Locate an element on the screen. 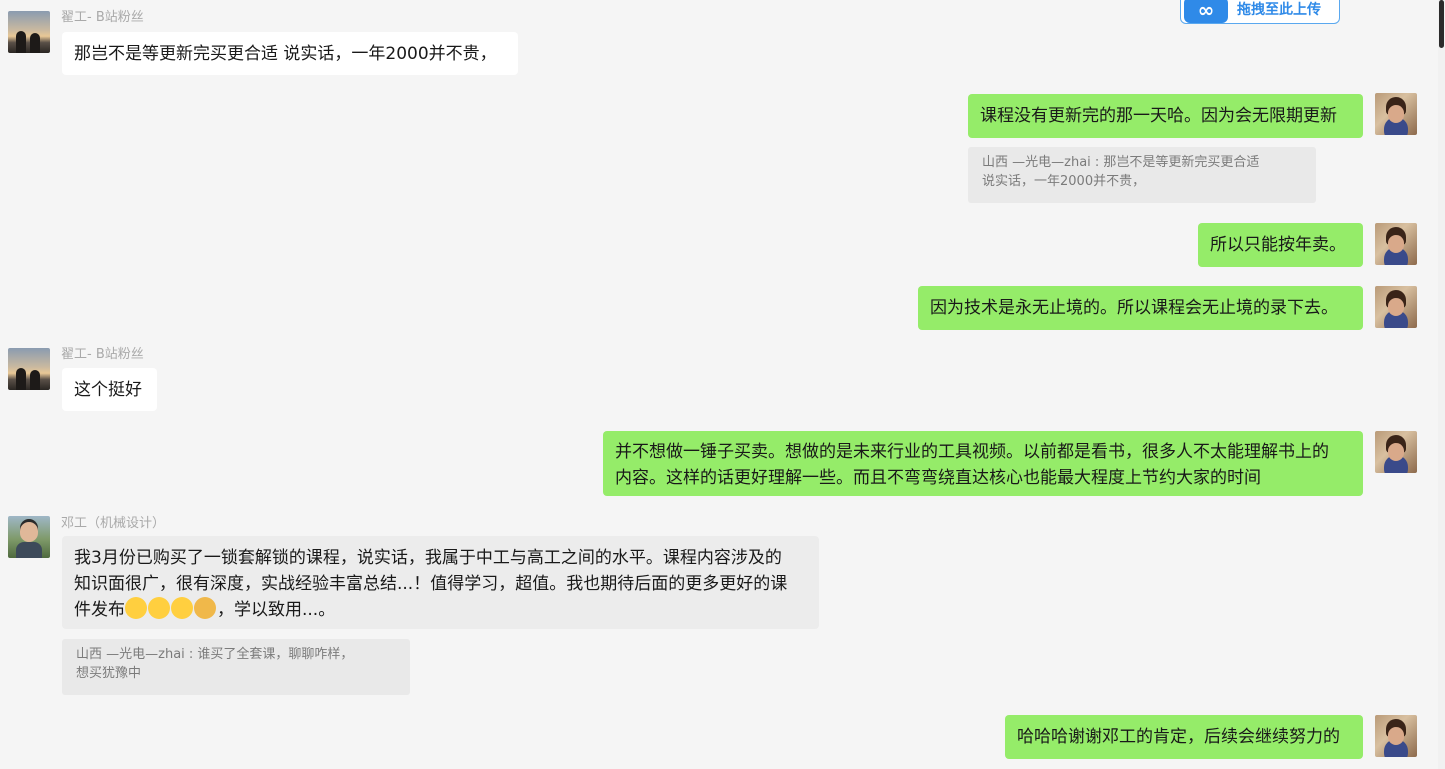 The height and width of the screenshot is (769, 1445). message-bubble: 所以只能按年卖。 is located at coordinates (1280, 245).